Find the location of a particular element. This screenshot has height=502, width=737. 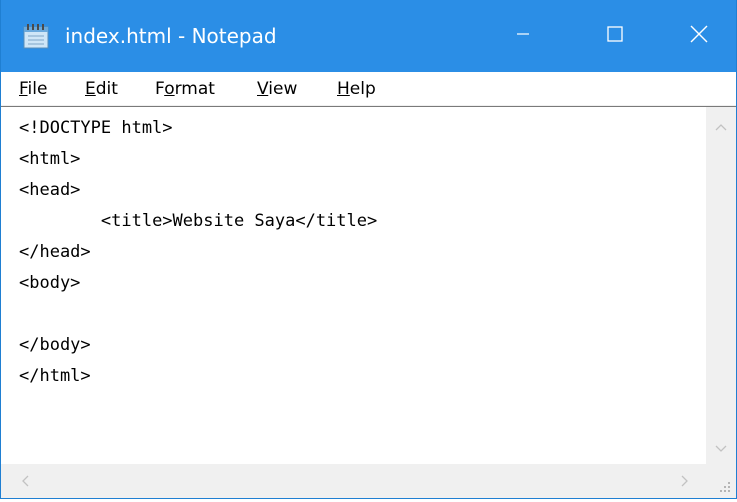

window-title: index.html - Notepad is located at coordinates (171, 36).